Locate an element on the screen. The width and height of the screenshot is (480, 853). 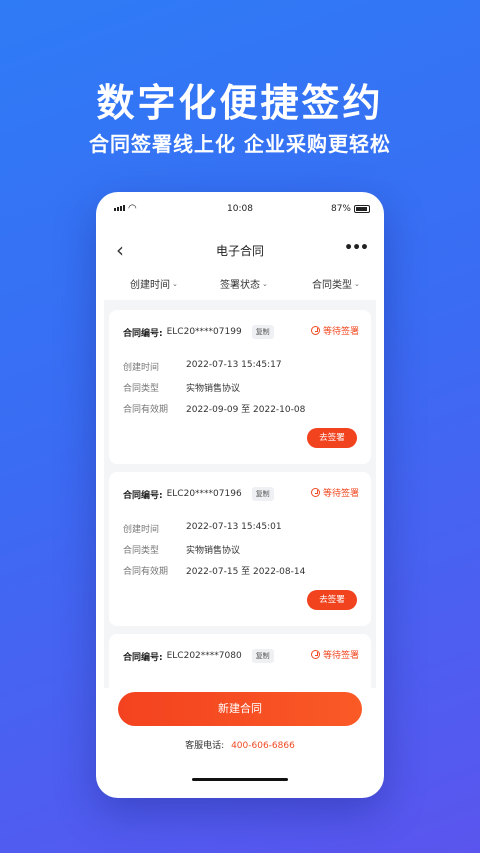
status-bar: ◠ 10:08 87% is located at coordinates (240, 207).